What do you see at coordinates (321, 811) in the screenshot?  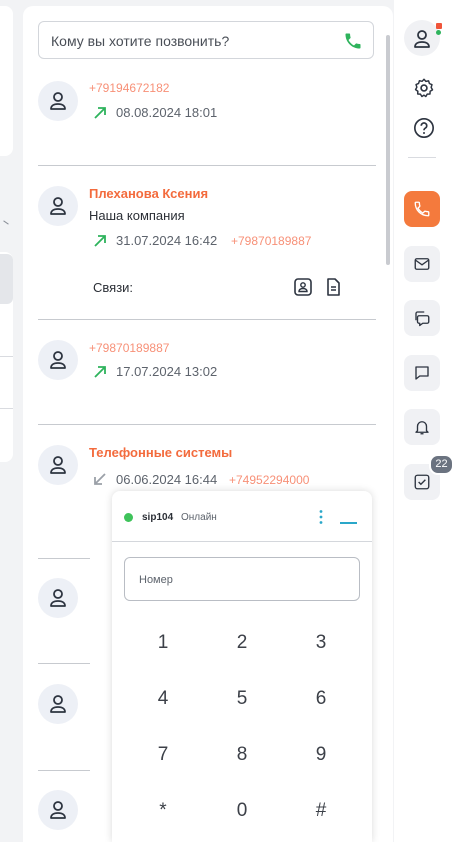 I see `dial-key: #` at bounding box center [321, 811].